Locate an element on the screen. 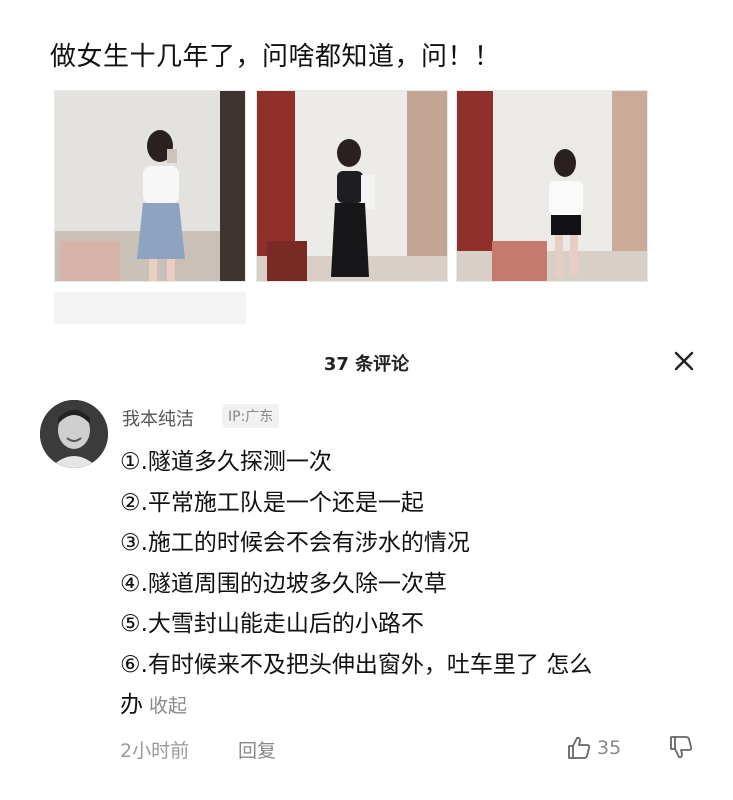 This screenshot has width=733, height=800. comment-line: ⑥.有时候来不及把头伸出窗外，吐车里了 怎么 is located at coordinates (356, 664).